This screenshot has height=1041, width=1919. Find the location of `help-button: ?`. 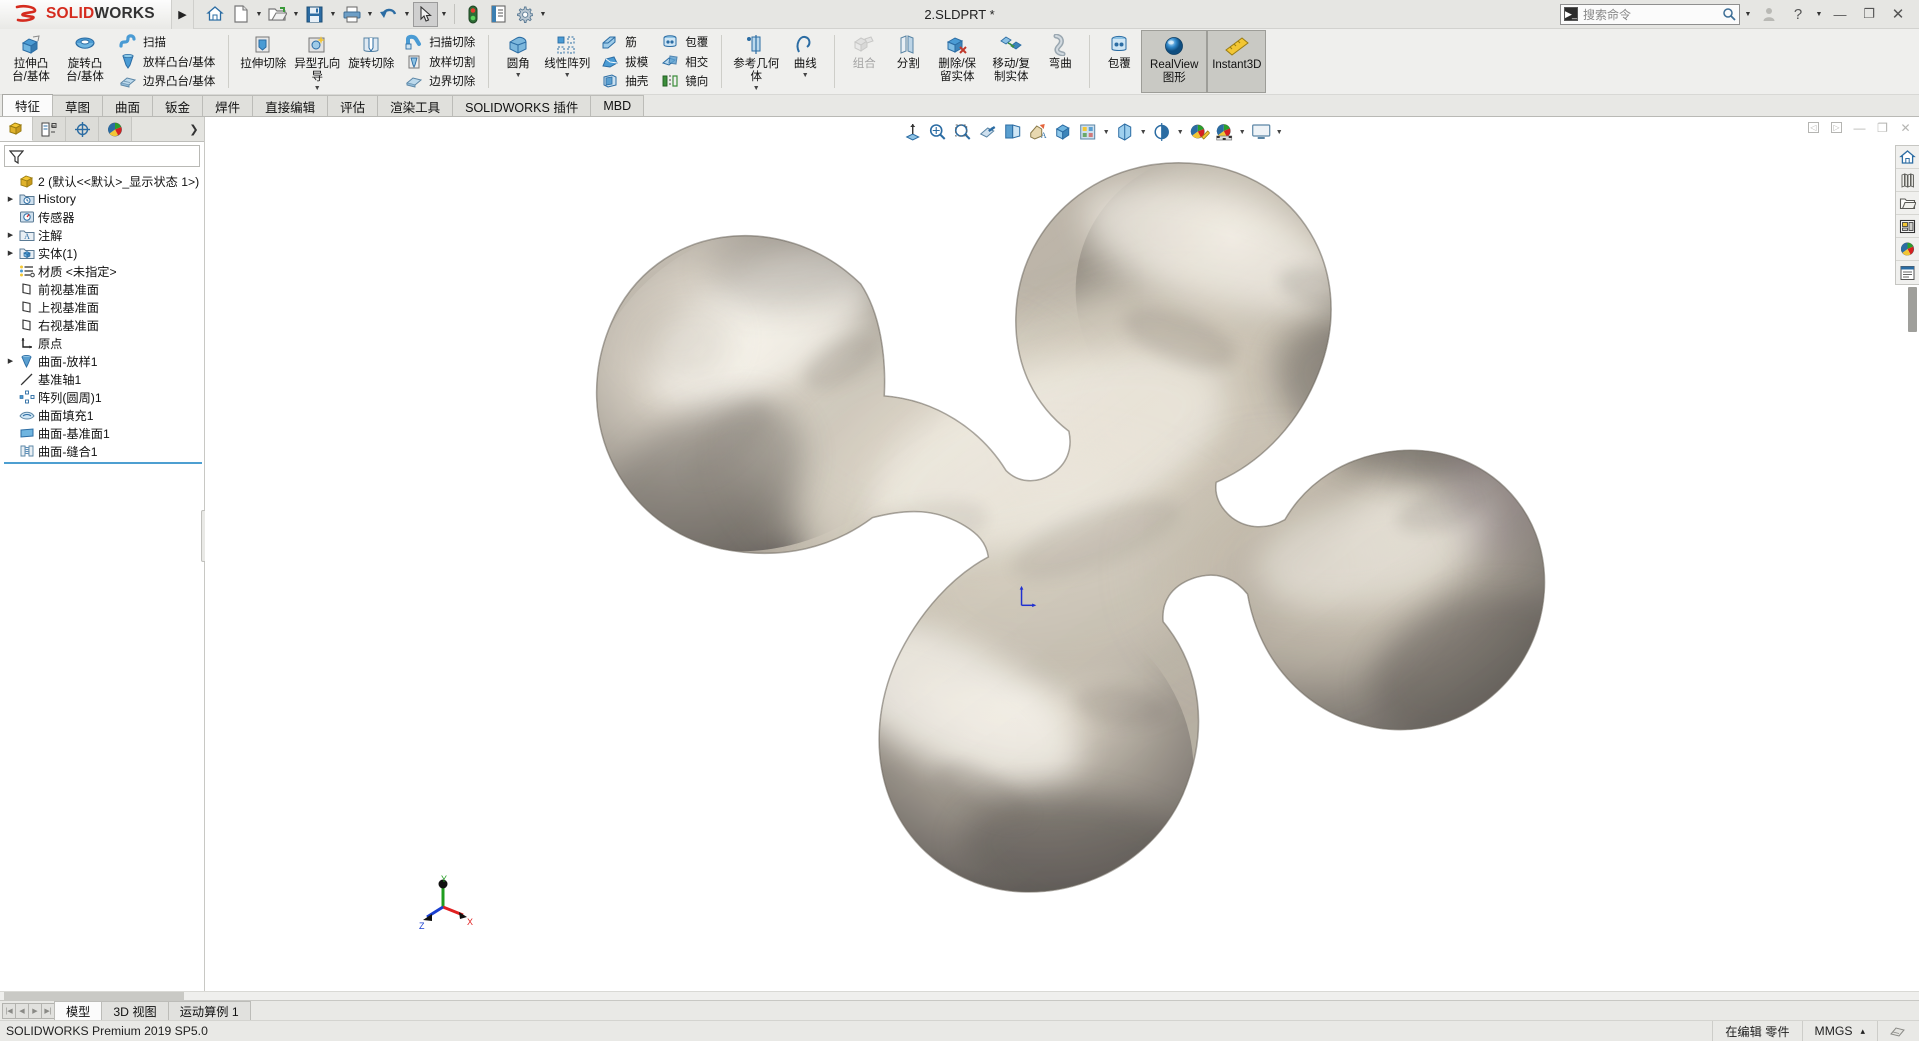

help-button: ? is located at coordinates (1798, 14).